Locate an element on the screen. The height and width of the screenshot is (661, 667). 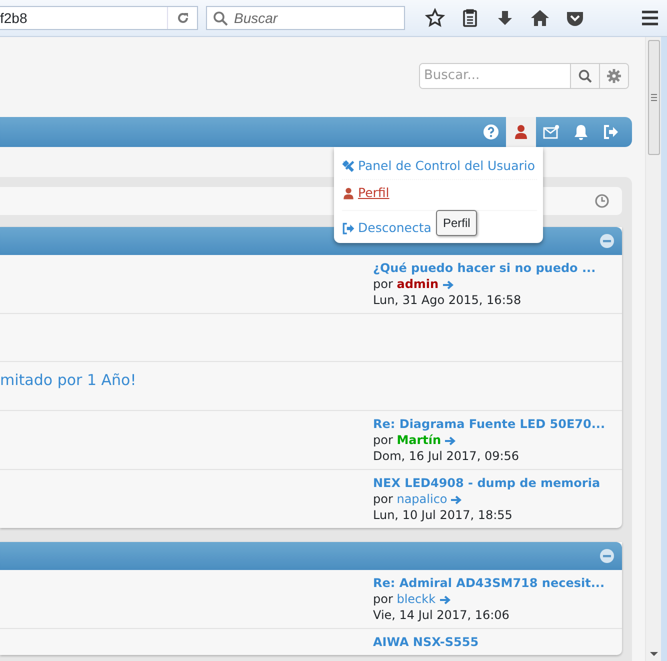
author-link: admin is located at coordinates (417, 284).